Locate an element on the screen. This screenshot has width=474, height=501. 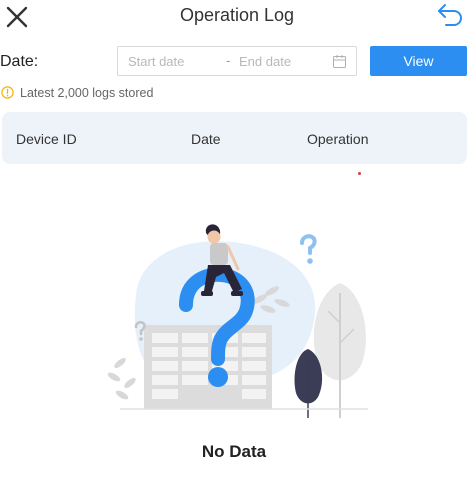
column-header-device-id: Device ID is located at coordinates (46, 139).